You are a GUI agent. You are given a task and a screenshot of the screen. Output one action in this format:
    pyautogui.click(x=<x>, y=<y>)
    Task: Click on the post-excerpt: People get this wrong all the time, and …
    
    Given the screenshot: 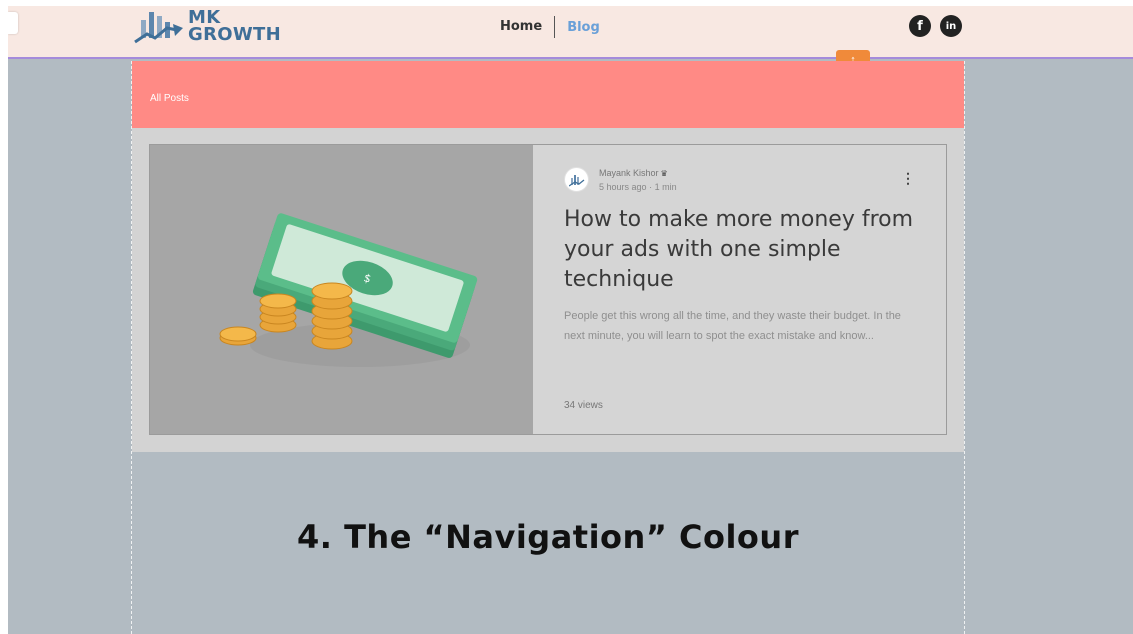 What is the action you would take?
    pyautogui.click(x=732, y=326)
    